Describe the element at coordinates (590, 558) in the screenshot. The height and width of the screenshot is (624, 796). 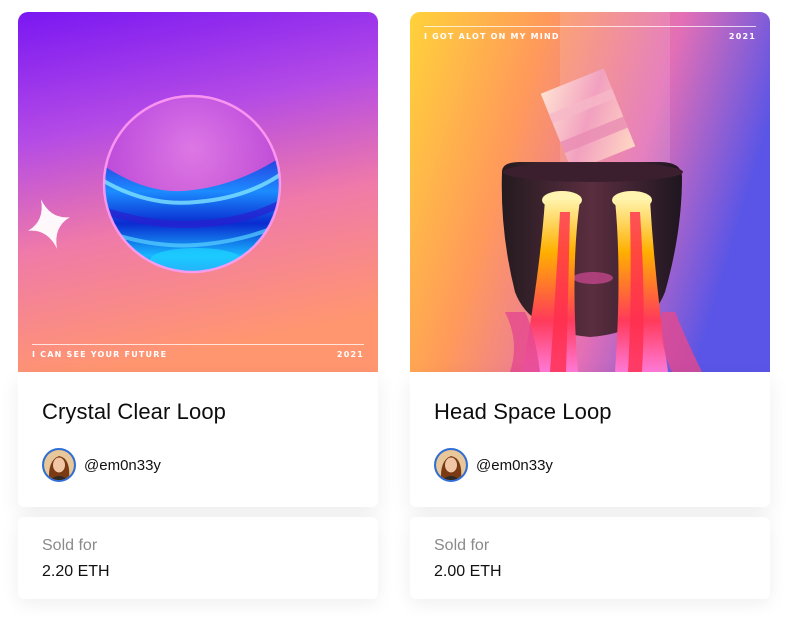
I see `sale-info: Sold for 2.00 ETH` at that location.